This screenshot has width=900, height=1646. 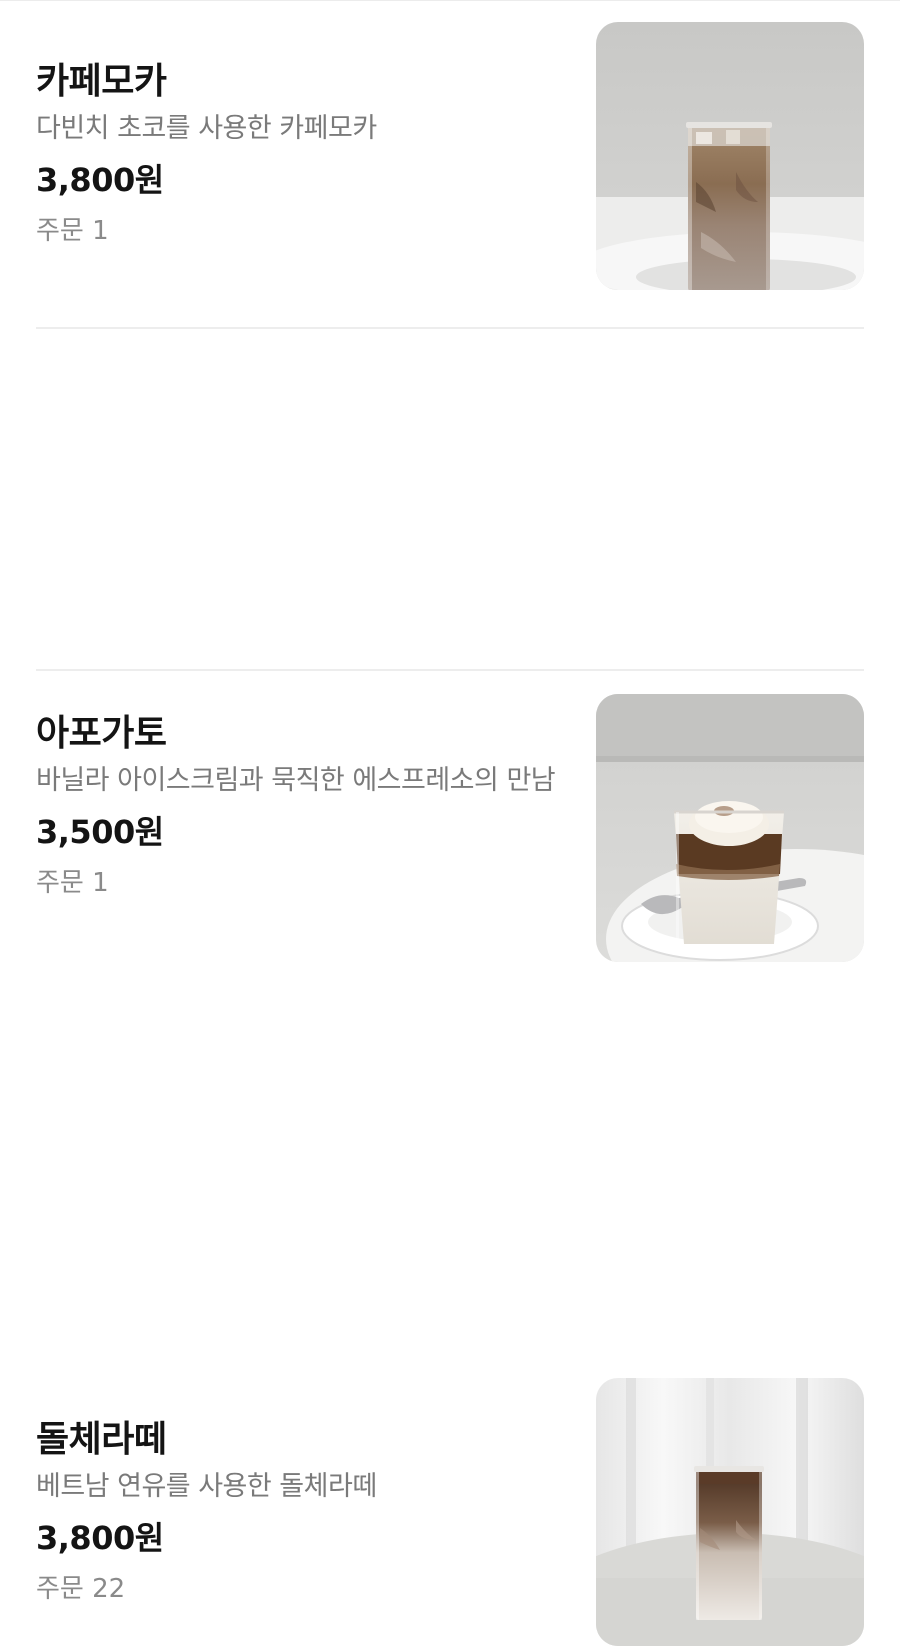 I want to click on menu-item-order-count: 주문 22, so click(x=81, y=1589).